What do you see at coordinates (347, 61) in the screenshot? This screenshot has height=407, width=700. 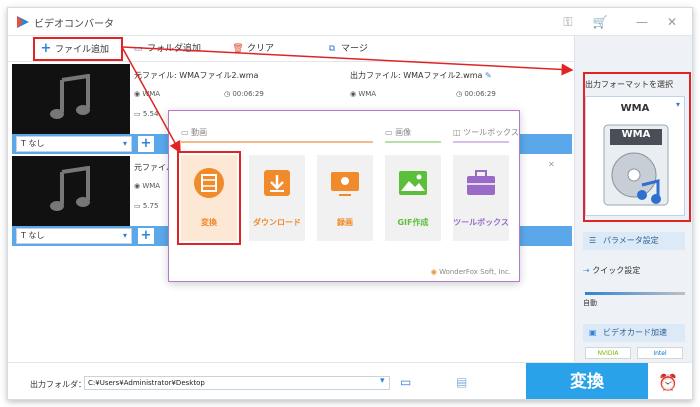 I see `arrow-to-format` at bounding box center [347, 61].